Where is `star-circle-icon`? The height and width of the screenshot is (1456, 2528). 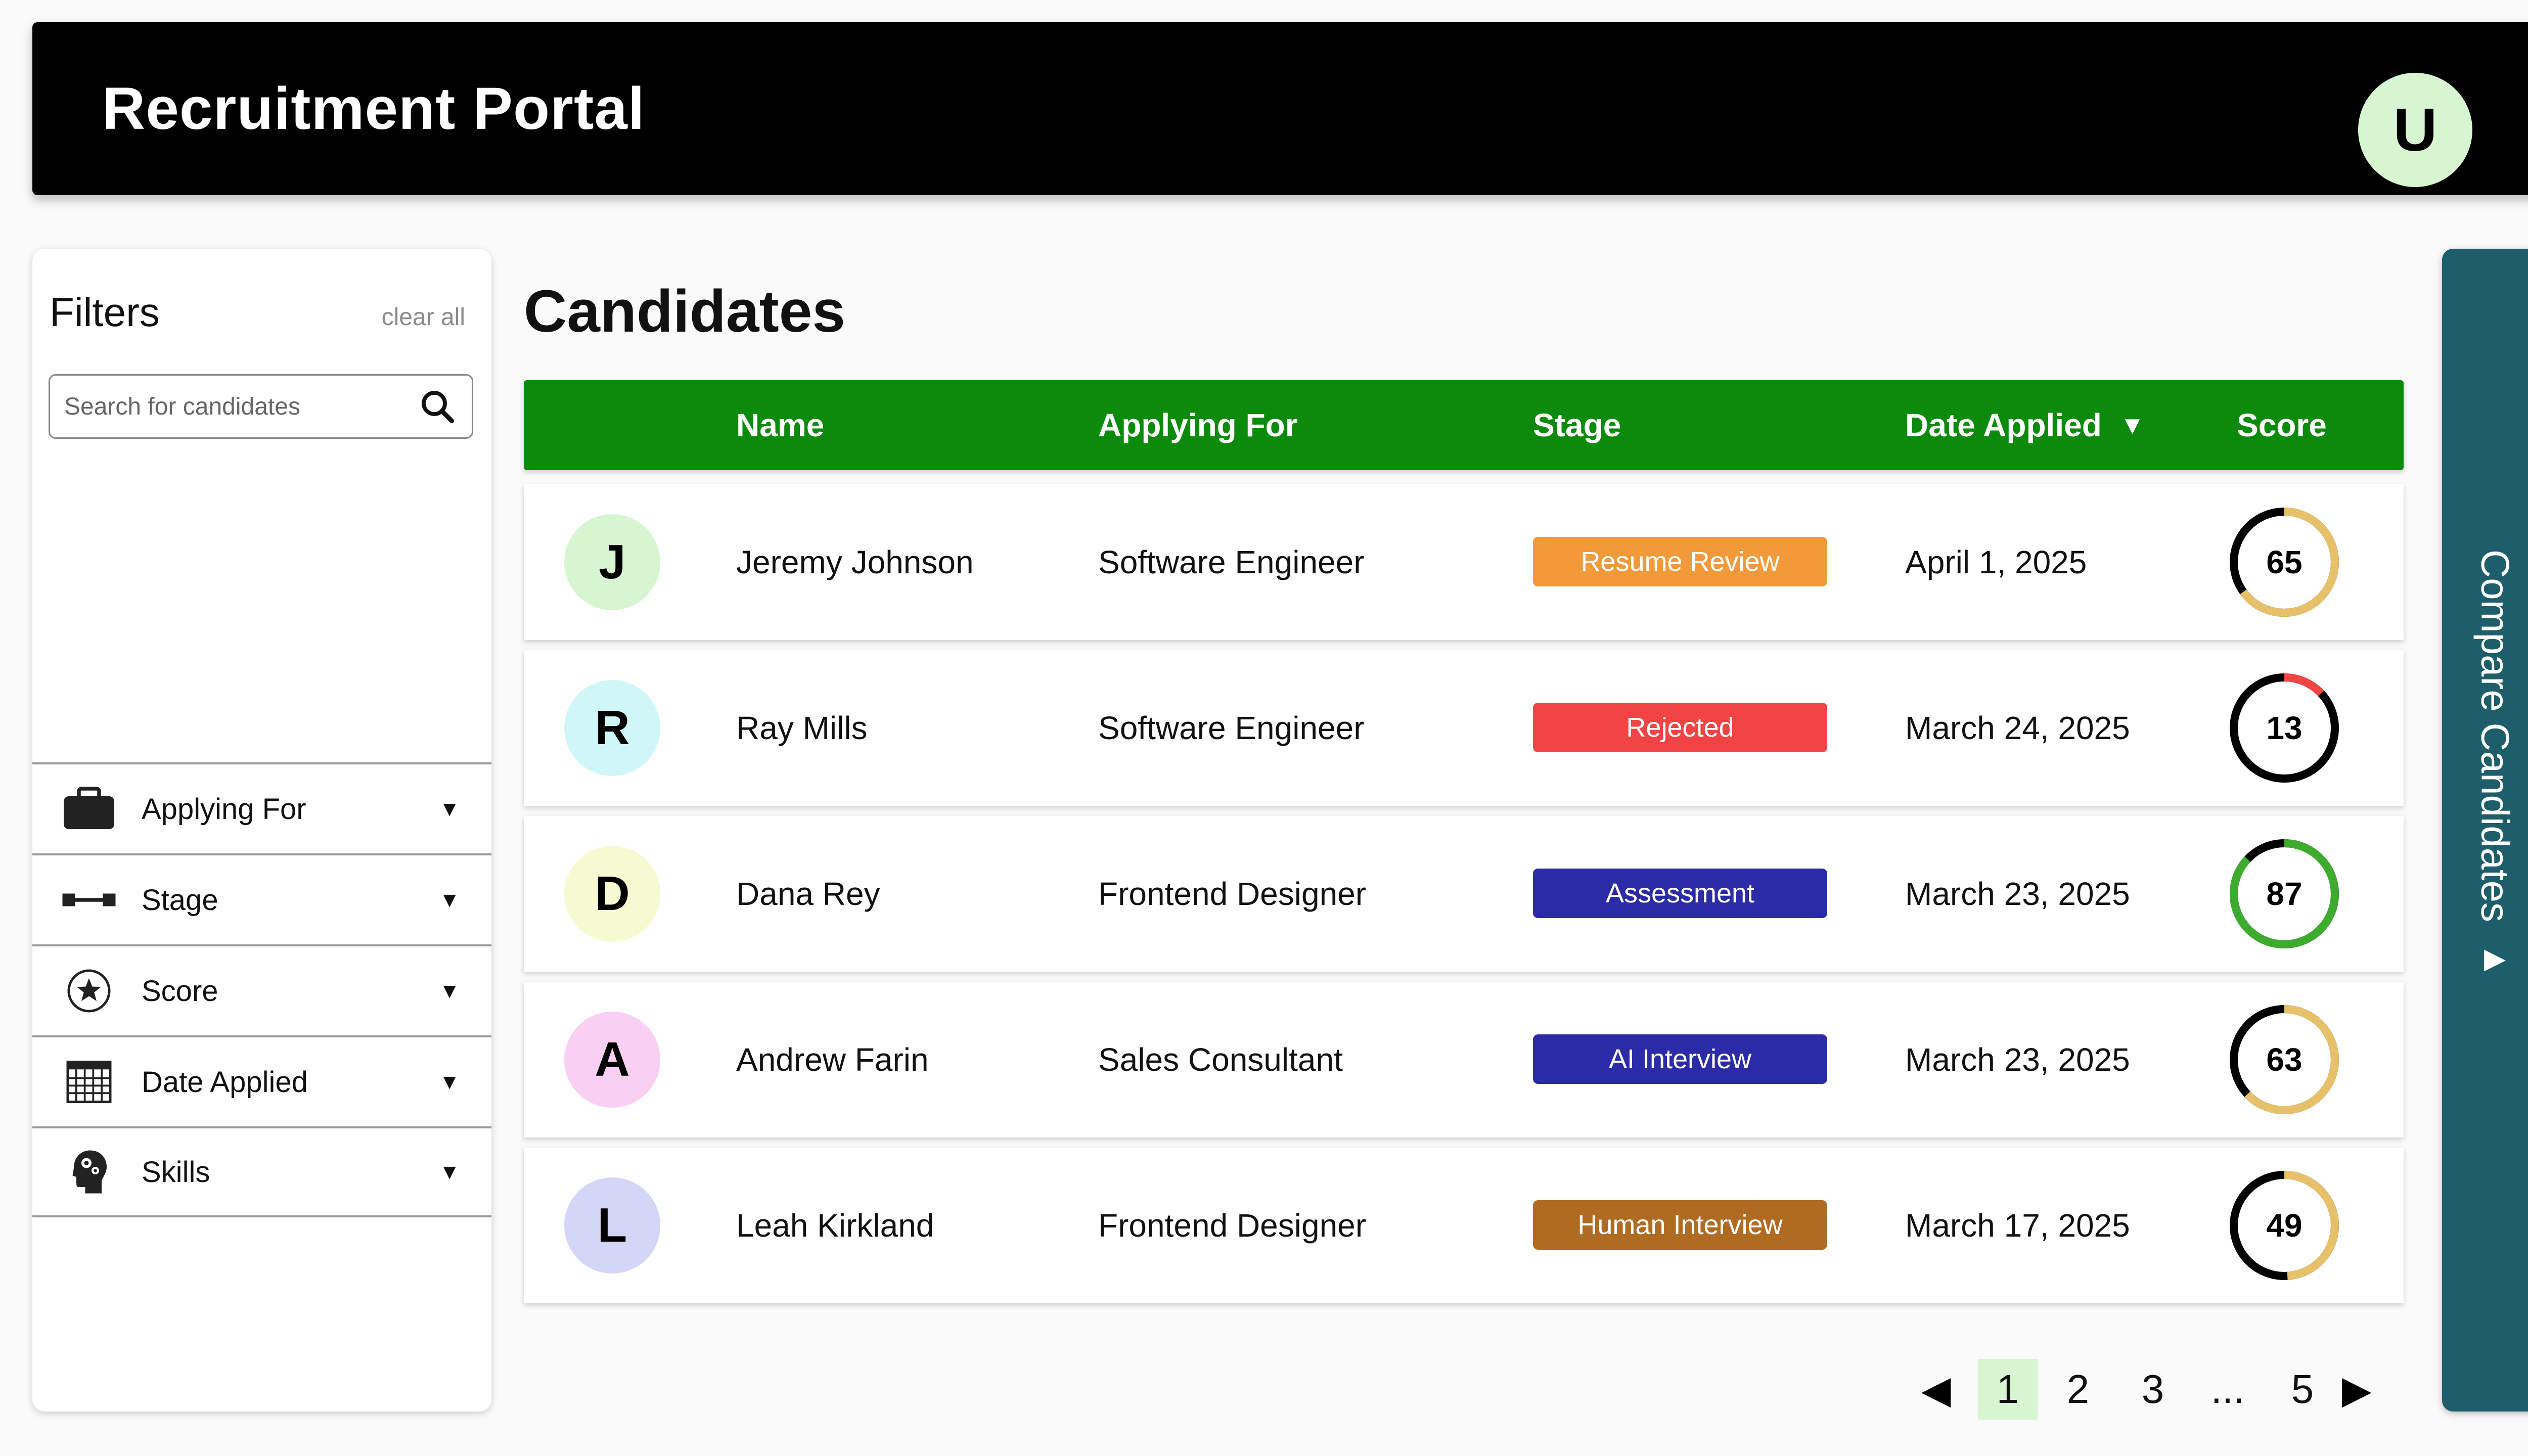 star-circle-icon is located at coordinates (89, 991).